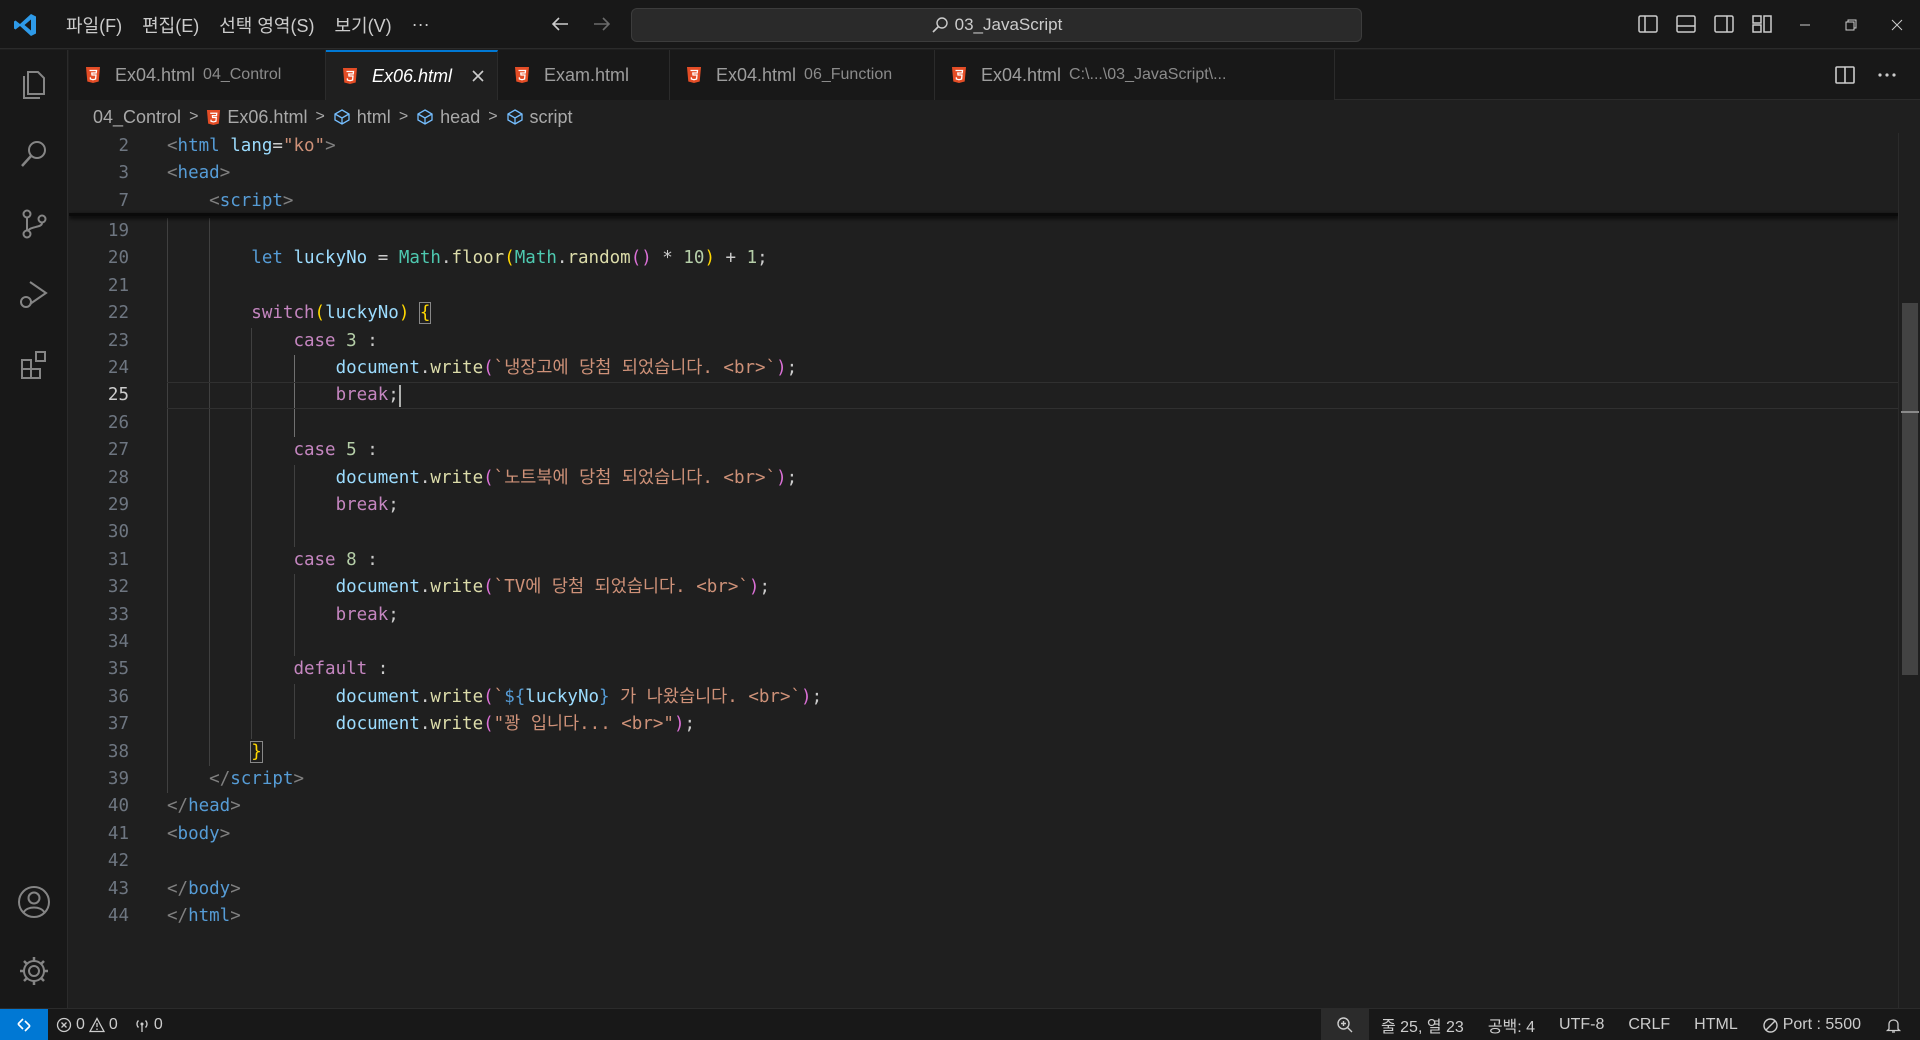  What do you see at coordinates (87, 1024) in the screenshot?
I see `problems-indicator: 0 0` at bounding box center [87, 1024].